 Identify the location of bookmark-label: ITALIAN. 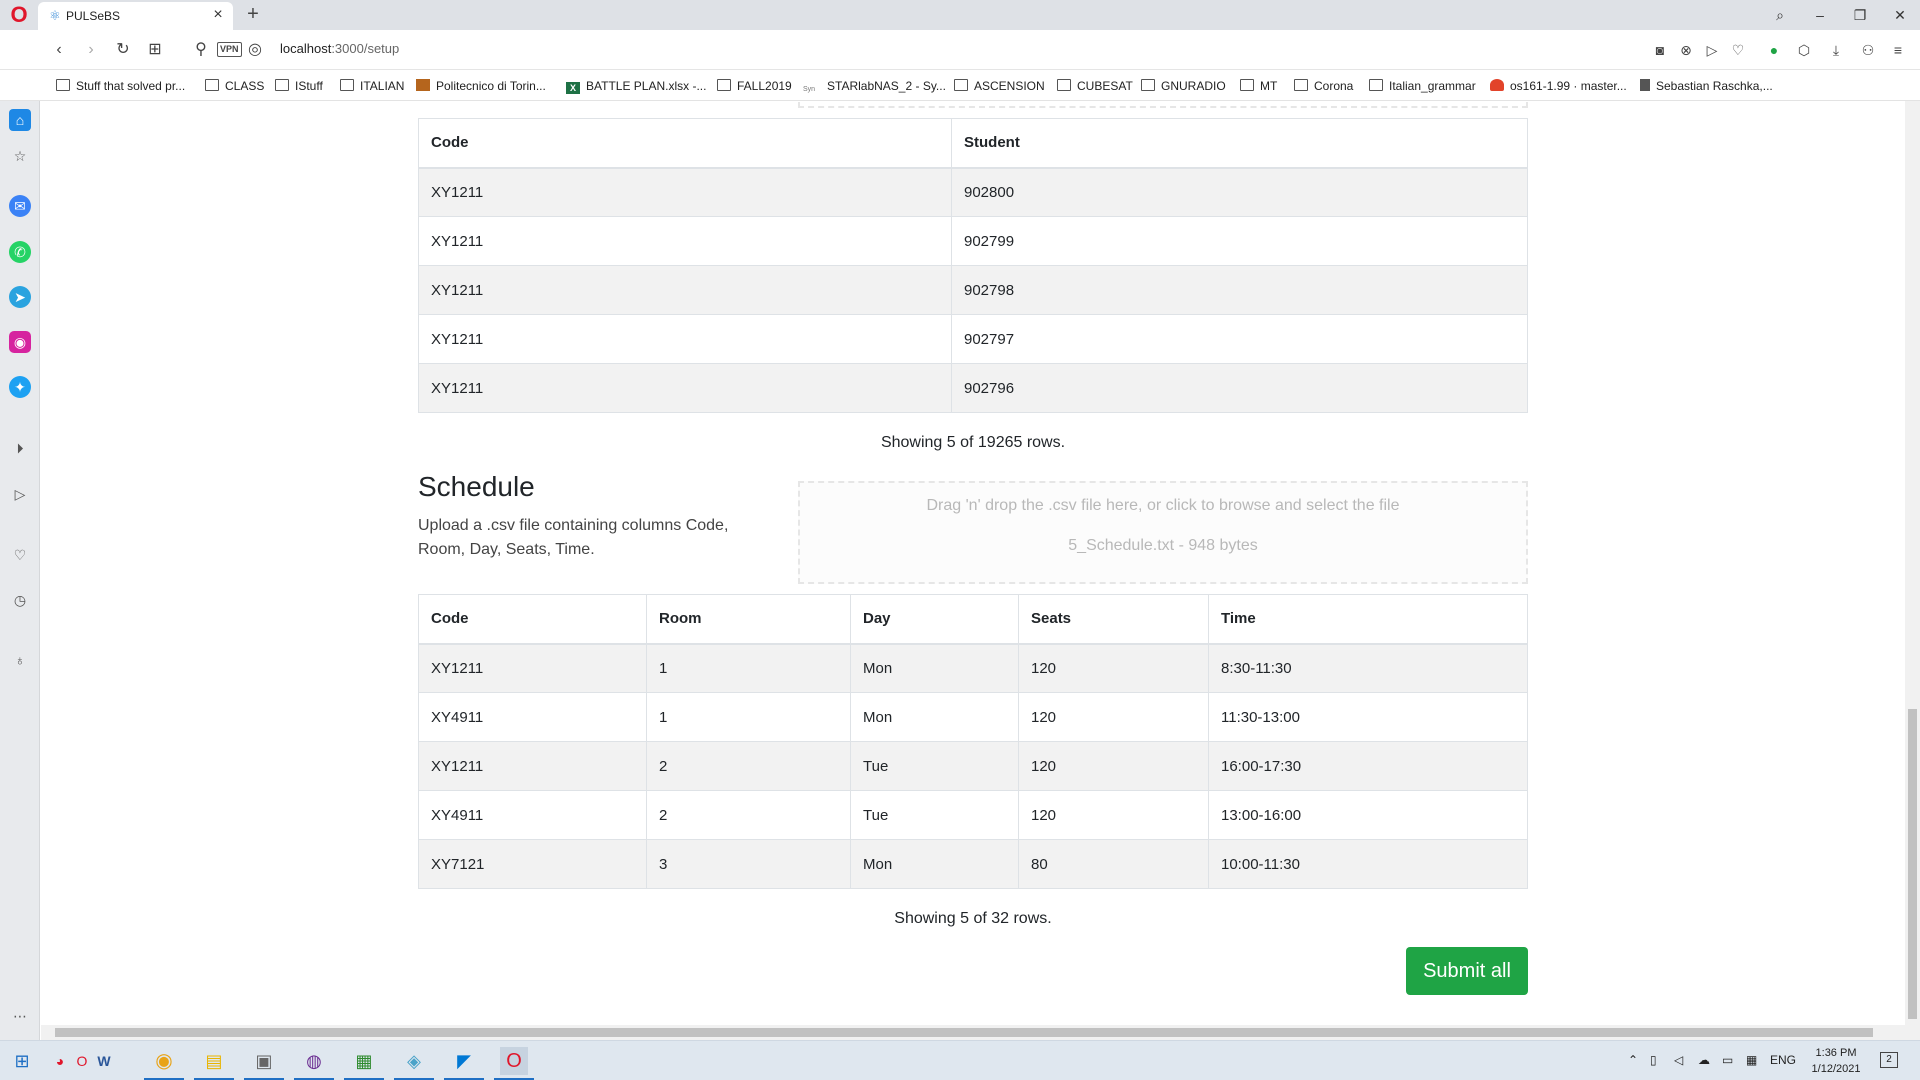
(382, 86).